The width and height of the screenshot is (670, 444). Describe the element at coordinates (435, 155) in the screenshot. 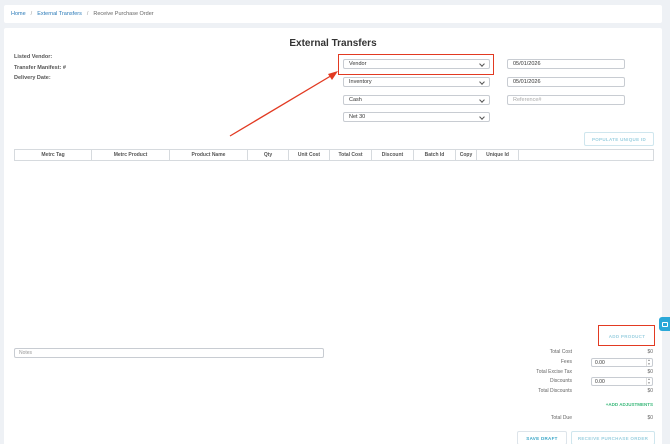

I see `column-header: Batch Id` at that location.